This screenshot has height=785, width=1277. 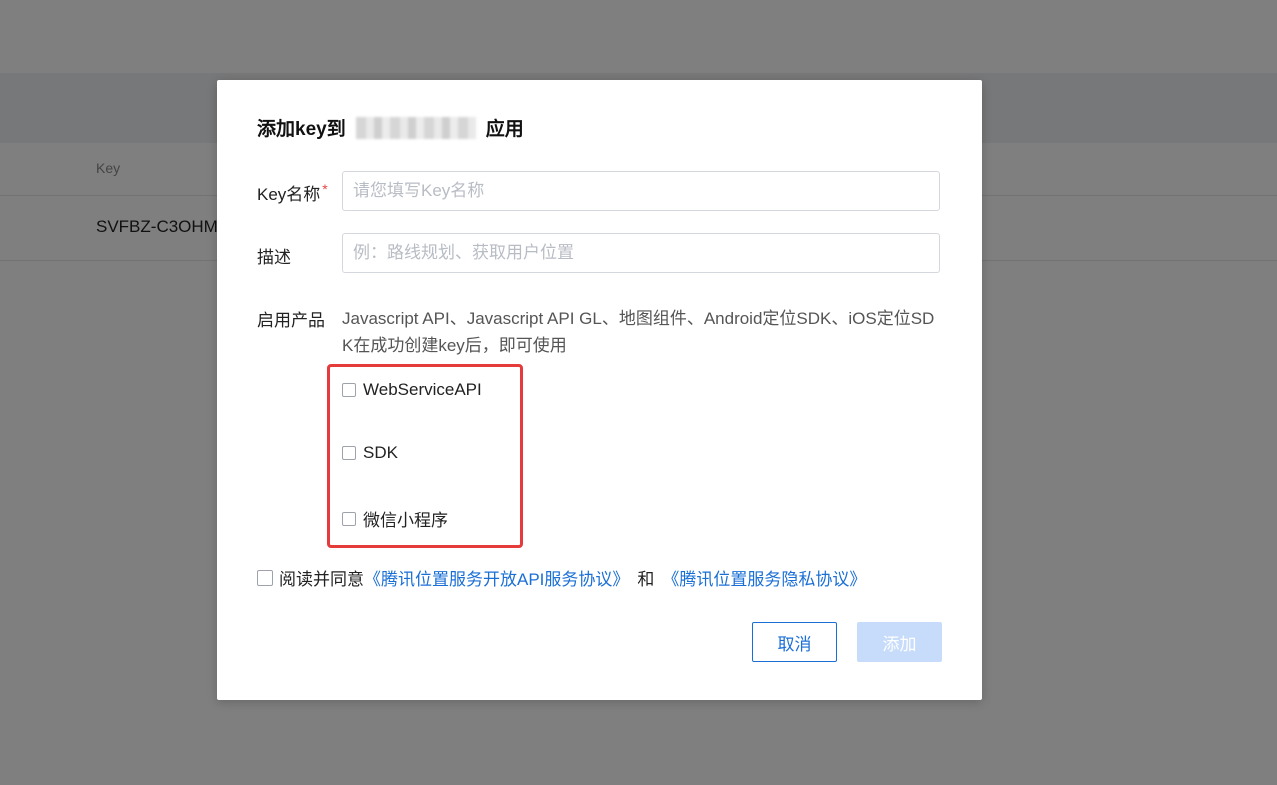 What do you see at coordinates (899, 642) in the screenshot?
I see `add-button: 添加` at bounding box center [899, 642].